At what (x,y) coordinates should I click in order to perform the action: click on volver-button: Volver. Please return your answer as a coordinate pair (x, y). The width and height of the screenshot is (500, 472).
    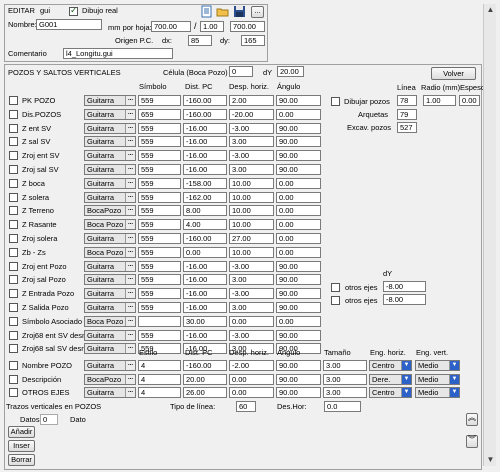
    Looking at the image, I should click on (453, 73).